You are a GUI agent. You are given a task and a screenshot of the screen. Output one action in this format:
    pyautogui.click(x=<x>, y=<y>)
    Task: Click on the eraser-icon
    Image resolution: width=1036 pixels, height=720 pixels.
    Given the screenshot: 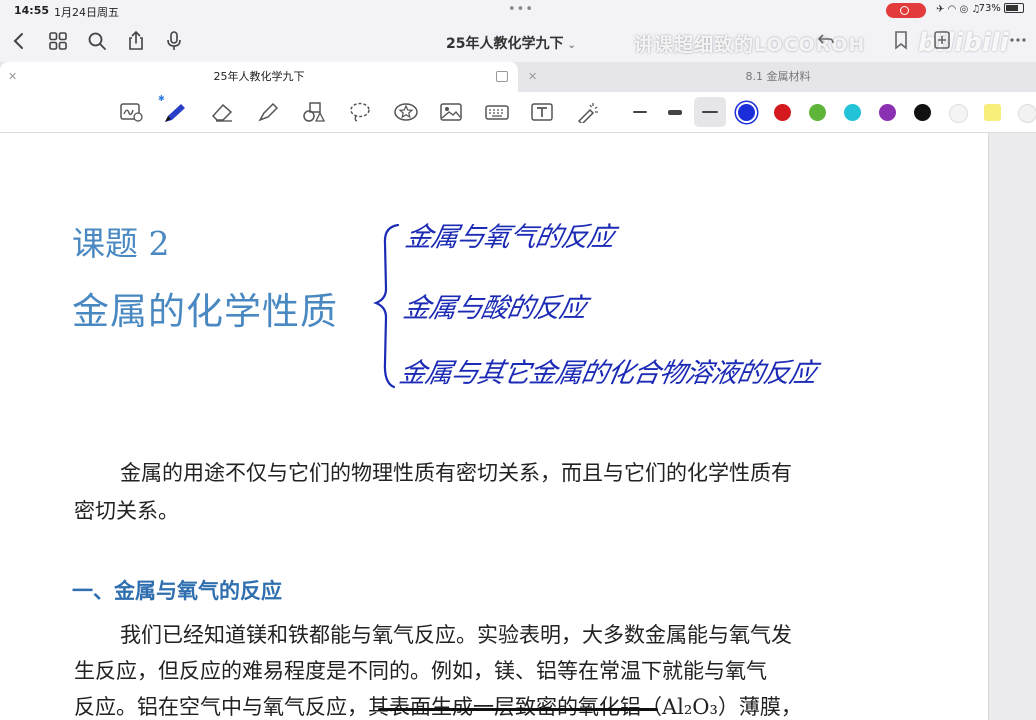 What is the action you would take?
    pyautogui.click(x=222, y=112)
    